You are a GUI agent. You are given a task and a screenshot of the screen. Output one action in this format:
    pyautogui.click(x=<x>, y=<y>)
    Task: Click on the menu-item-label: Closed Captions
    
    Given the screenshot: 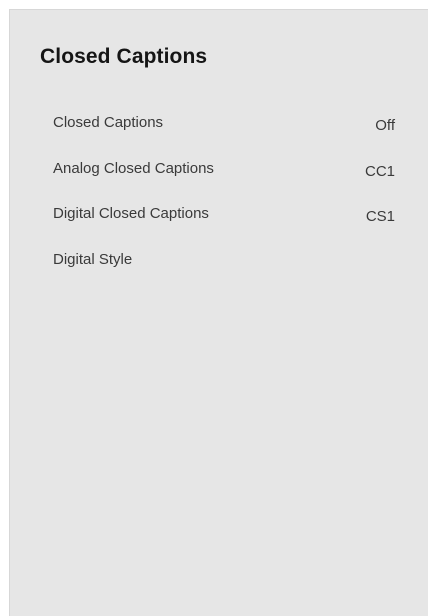 What is the action you would take?
    pyautogui.click(x=108, y=122)
    